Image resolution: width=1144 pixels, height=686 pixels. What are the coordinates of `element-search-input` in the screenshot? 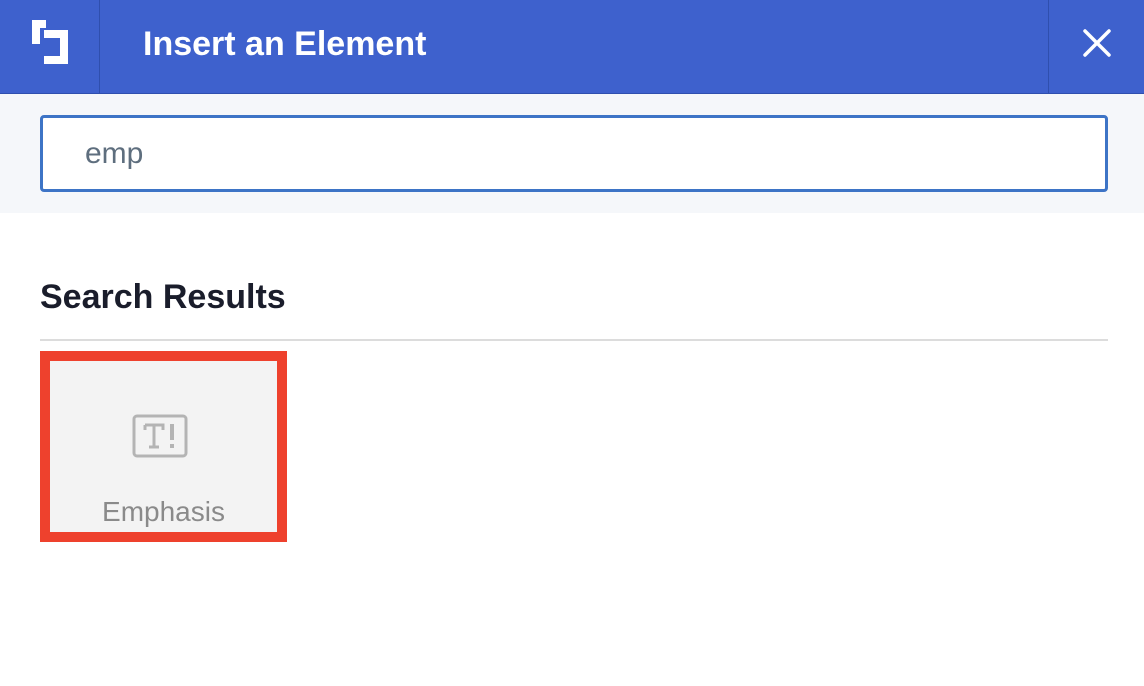 It's located at (574, 153).